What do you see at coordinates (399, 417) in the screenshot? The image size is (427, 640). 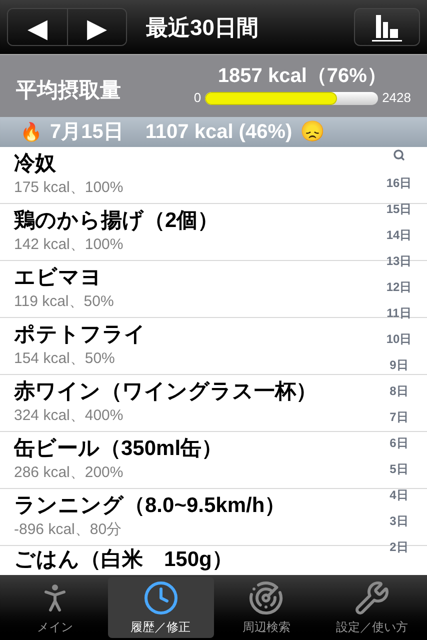 I see `index-item: 7日` at bounding box center [399, 417].